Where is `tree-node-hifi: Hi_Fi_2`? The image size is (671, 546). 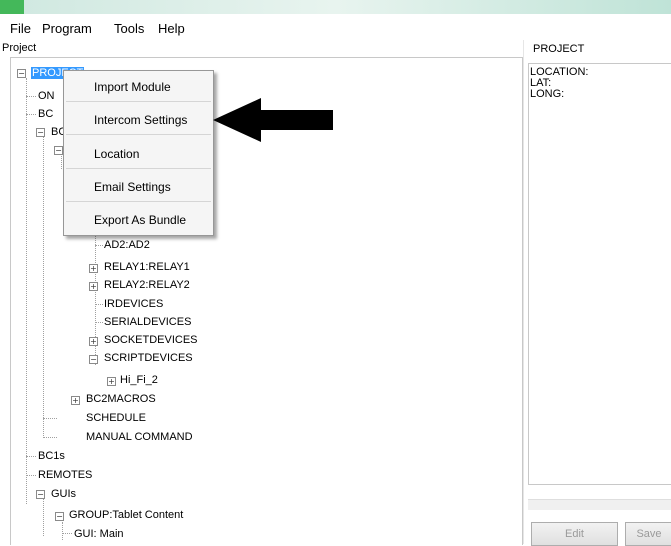 tree-node-hifi: Hi_Fi_2 is located at coordinates (139, 380).